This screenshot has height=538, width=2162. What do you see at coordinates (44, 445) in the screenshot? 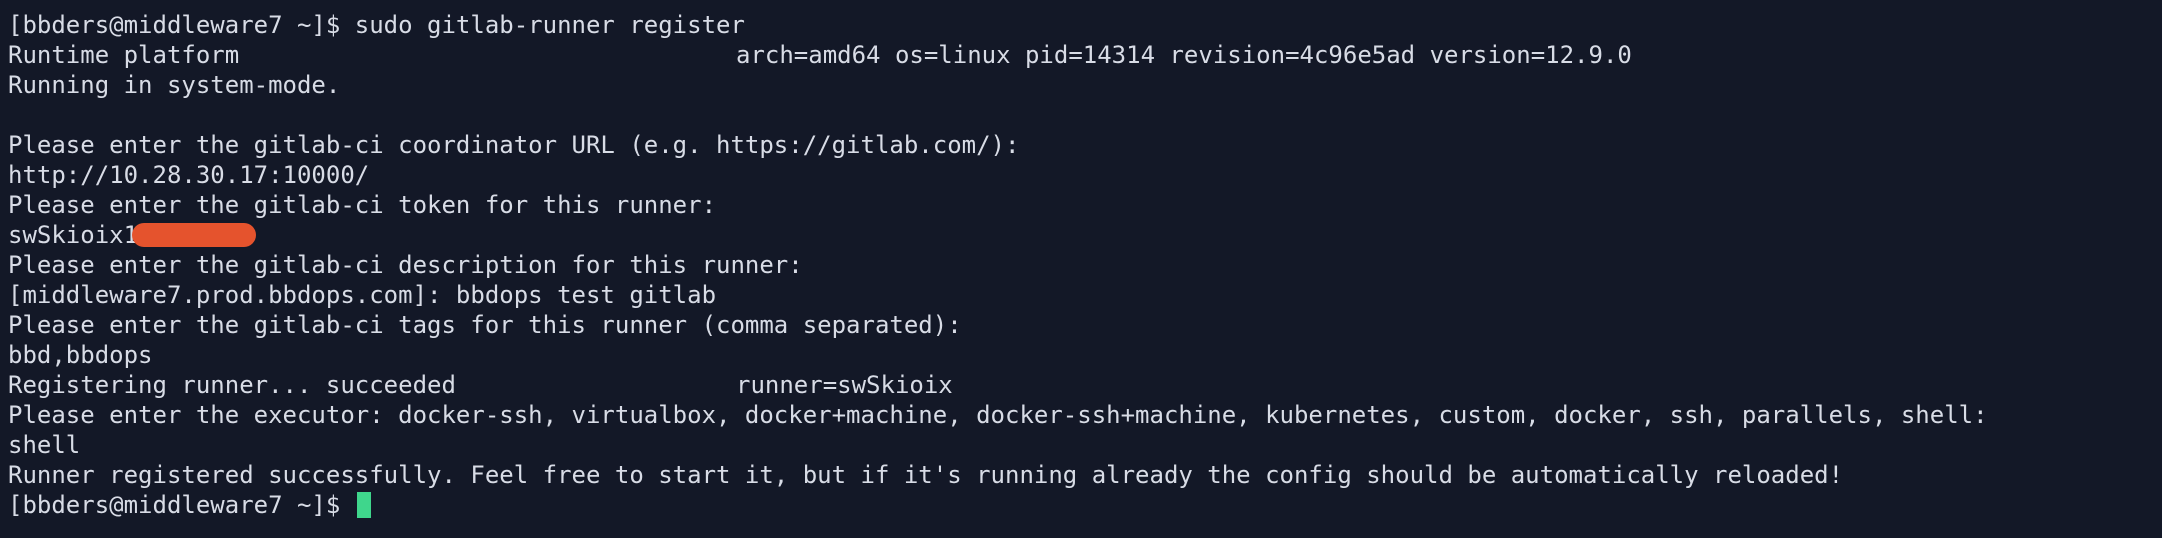
I see `terminal-line-executor-answer: shell` at bounding box center [44, 445].